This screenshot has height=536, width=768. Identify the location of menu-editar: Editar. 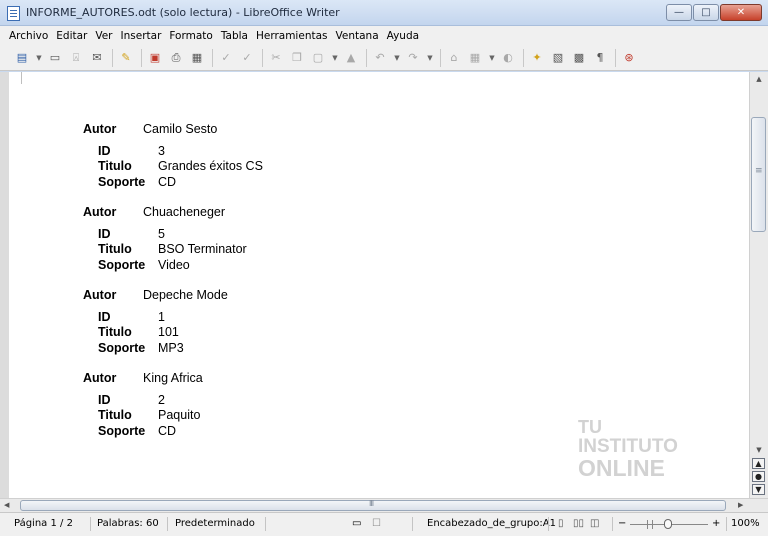
(71, 36).